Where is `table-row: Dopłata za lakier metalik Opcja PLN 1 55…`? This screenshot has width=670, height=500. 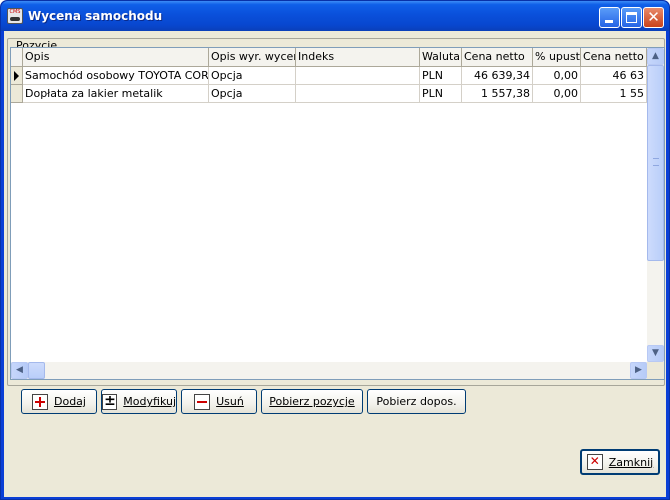 table-row: Dopłata za lakier metalik Opcja PLN 1 55… is located at coordinates (329, 94).